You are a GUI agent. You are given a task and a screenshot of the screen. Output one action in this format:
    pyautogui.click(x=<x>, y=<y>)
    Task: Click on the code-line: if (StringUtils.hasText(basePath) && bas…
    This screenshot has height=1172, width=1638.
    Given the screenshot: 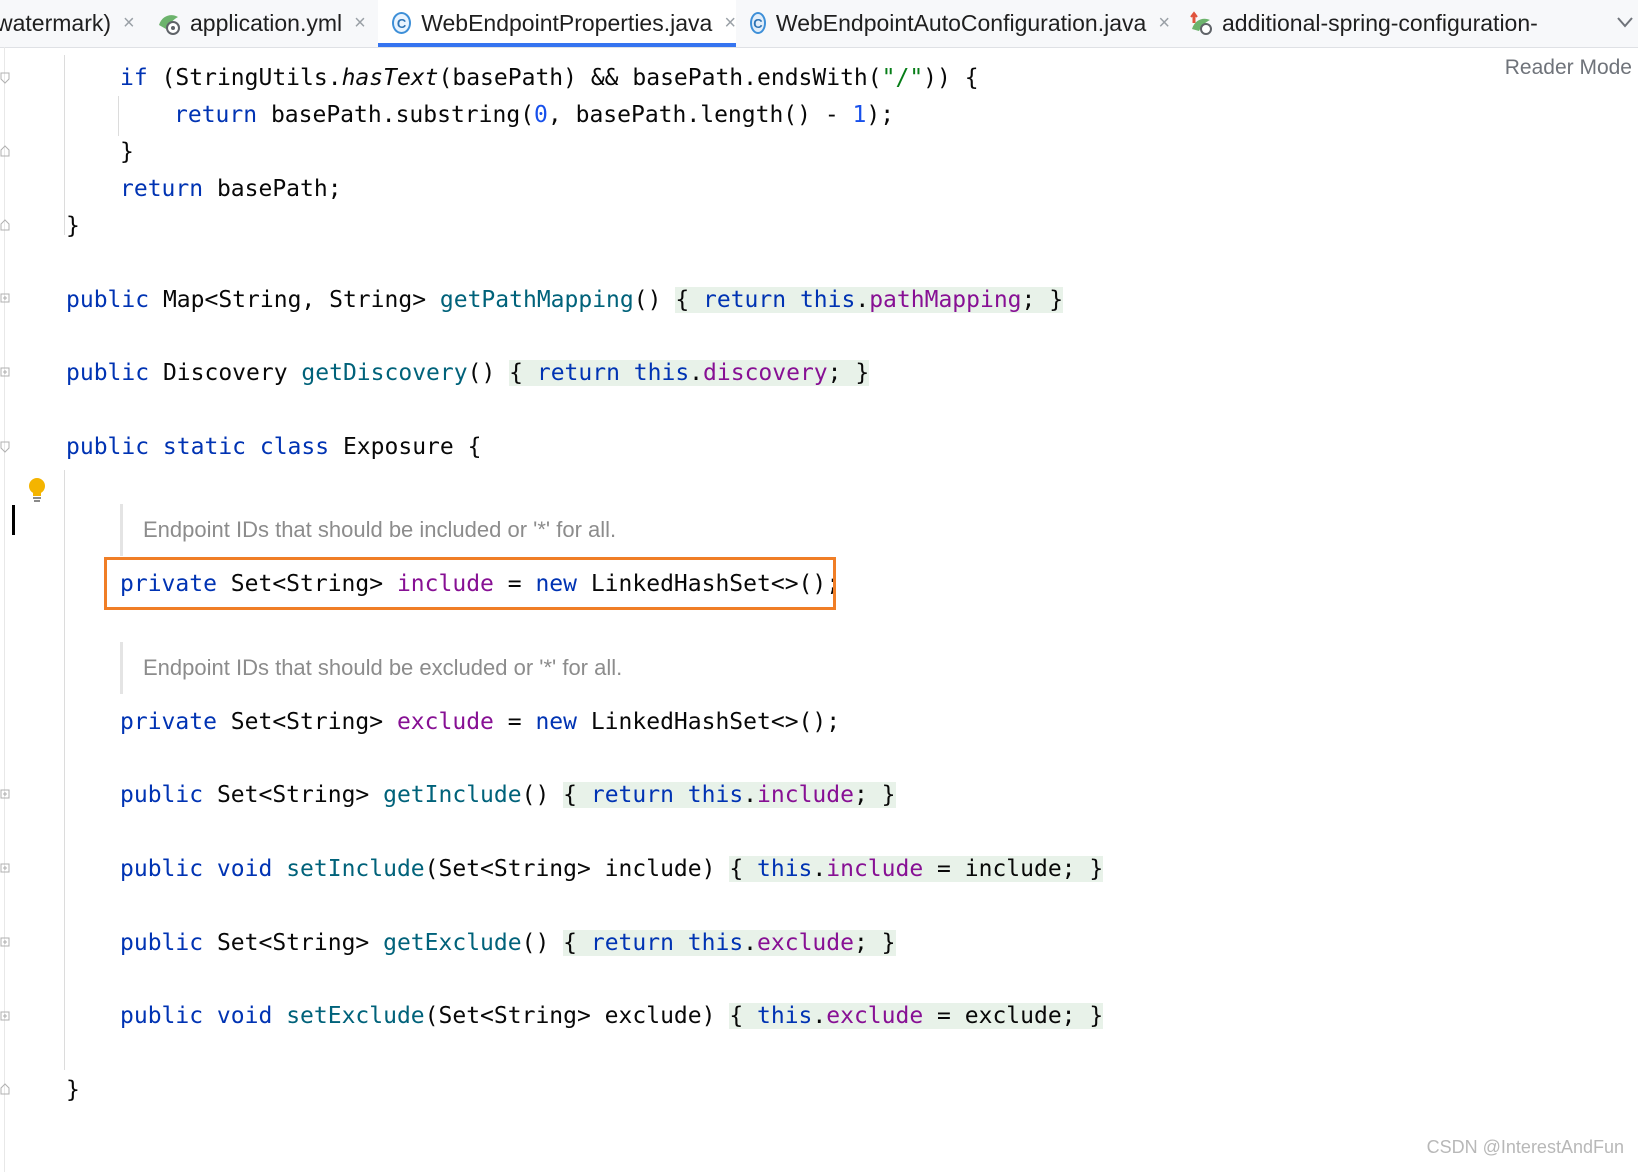 What is the action you would take?
    pyautogui.click(x=549, y=78)
    